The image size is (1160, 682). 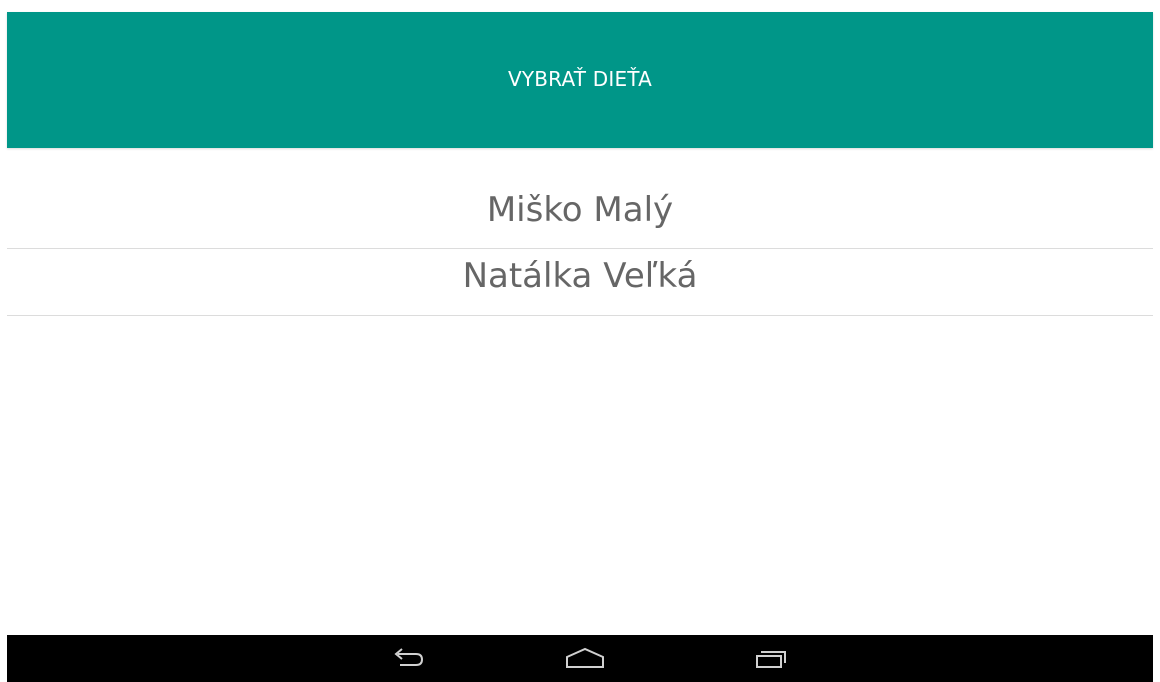 I want to click on system-navigation-bar, so click(x=580, y=658).